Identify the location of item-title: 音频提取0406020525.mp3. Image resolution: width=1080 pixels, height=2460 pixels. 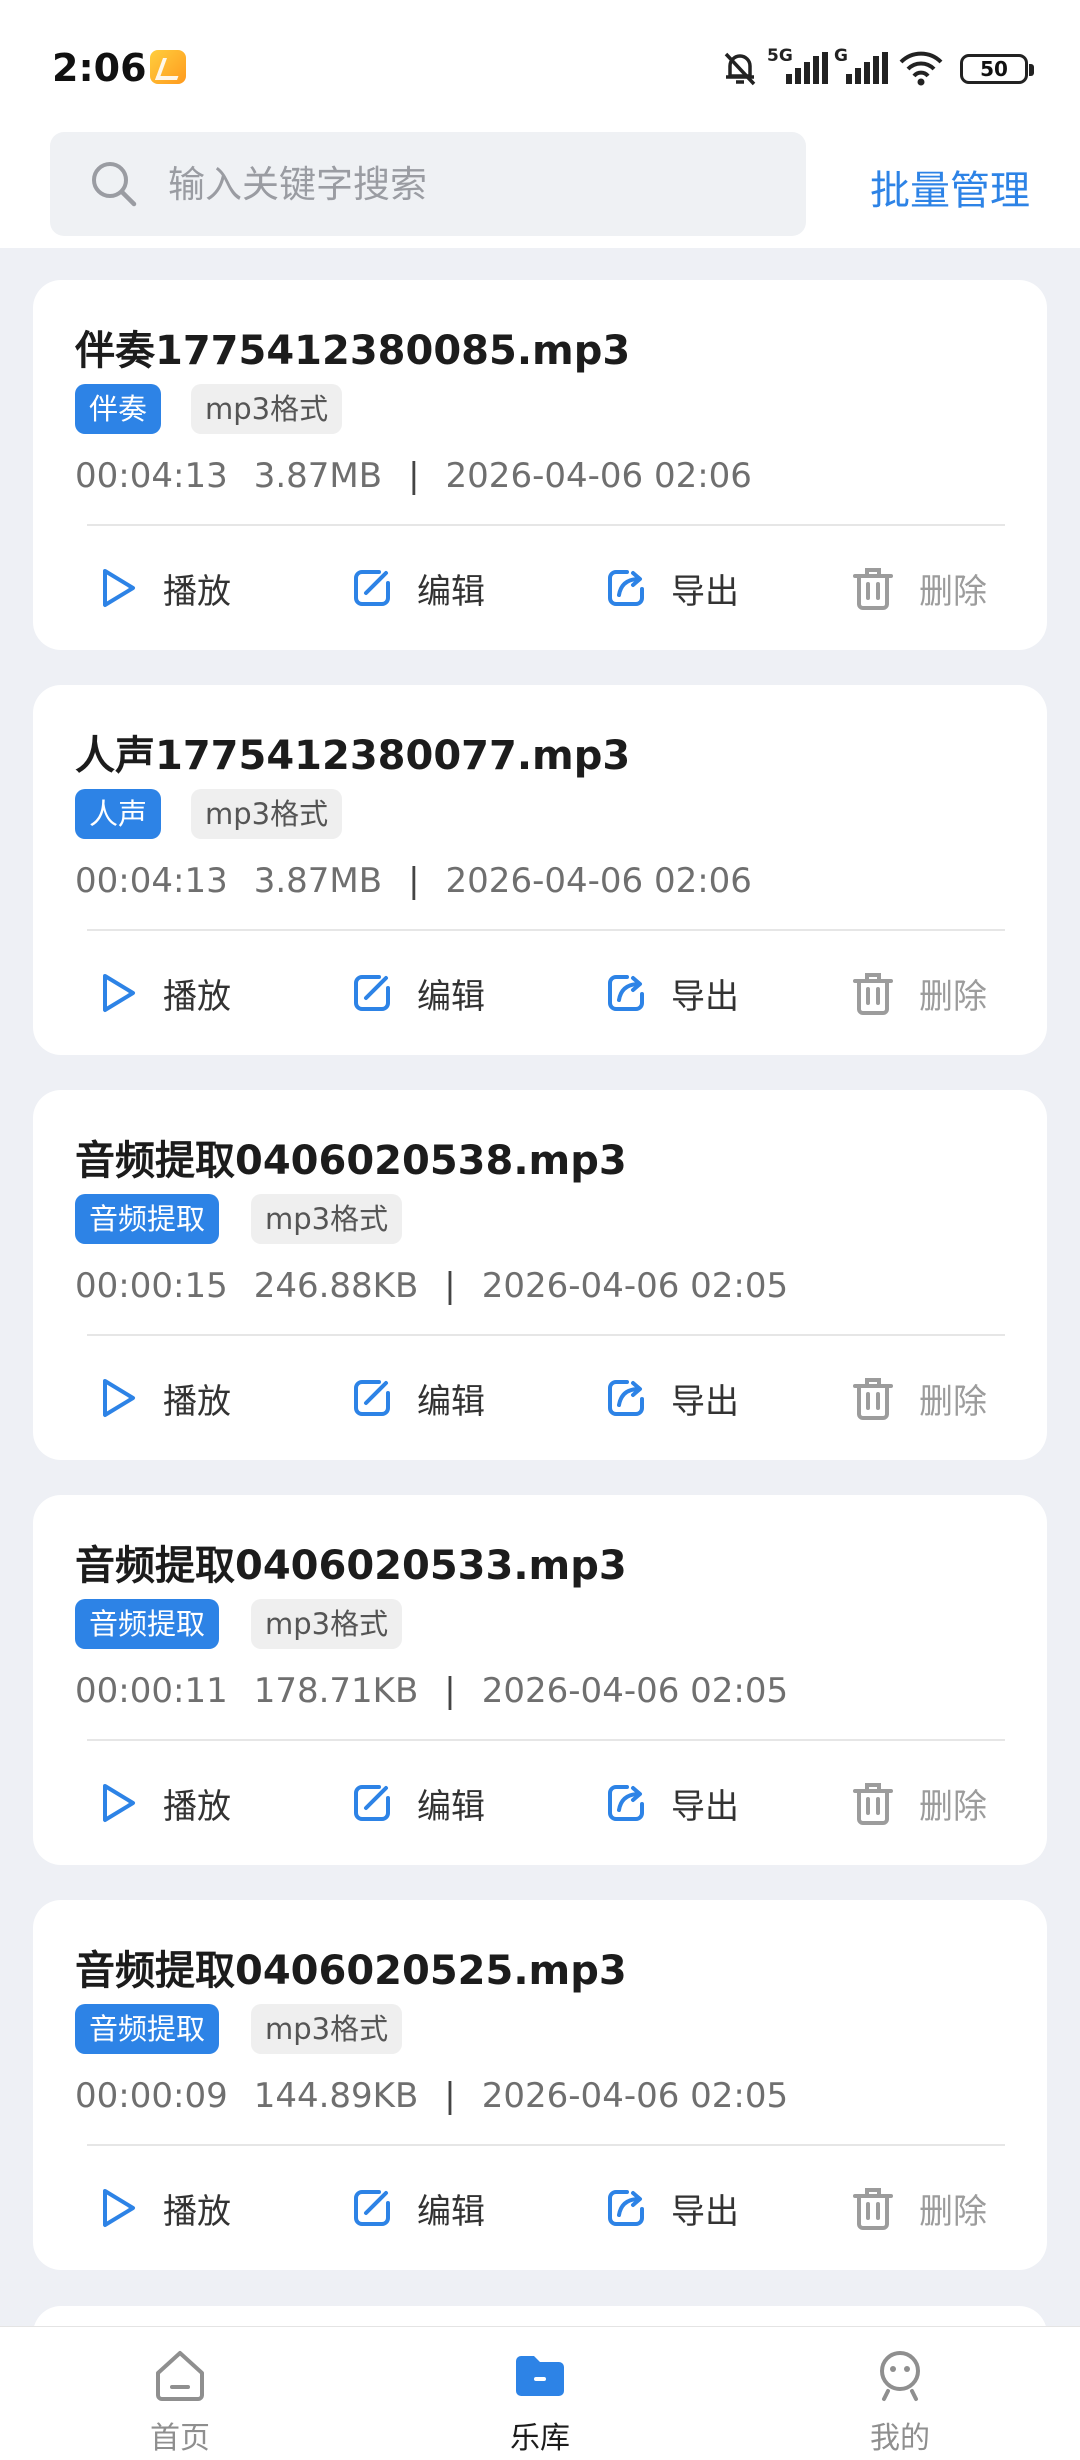
(351, 1971).